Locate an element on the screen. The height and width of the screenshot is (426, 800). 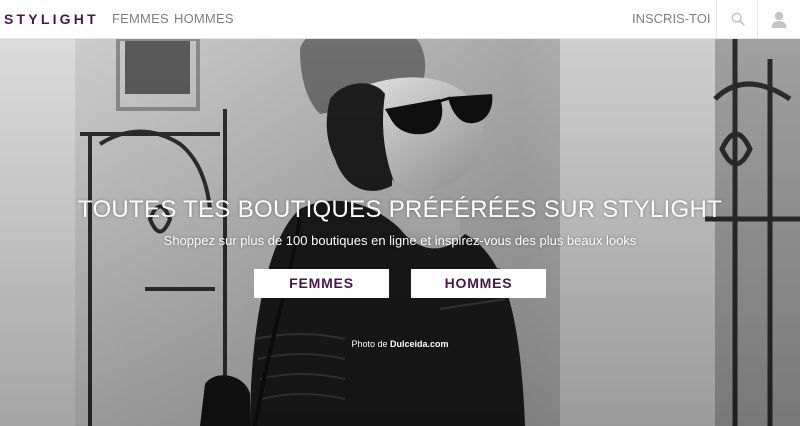
nav-femmes-link: FEMMES is located at coordinates (140, 19).